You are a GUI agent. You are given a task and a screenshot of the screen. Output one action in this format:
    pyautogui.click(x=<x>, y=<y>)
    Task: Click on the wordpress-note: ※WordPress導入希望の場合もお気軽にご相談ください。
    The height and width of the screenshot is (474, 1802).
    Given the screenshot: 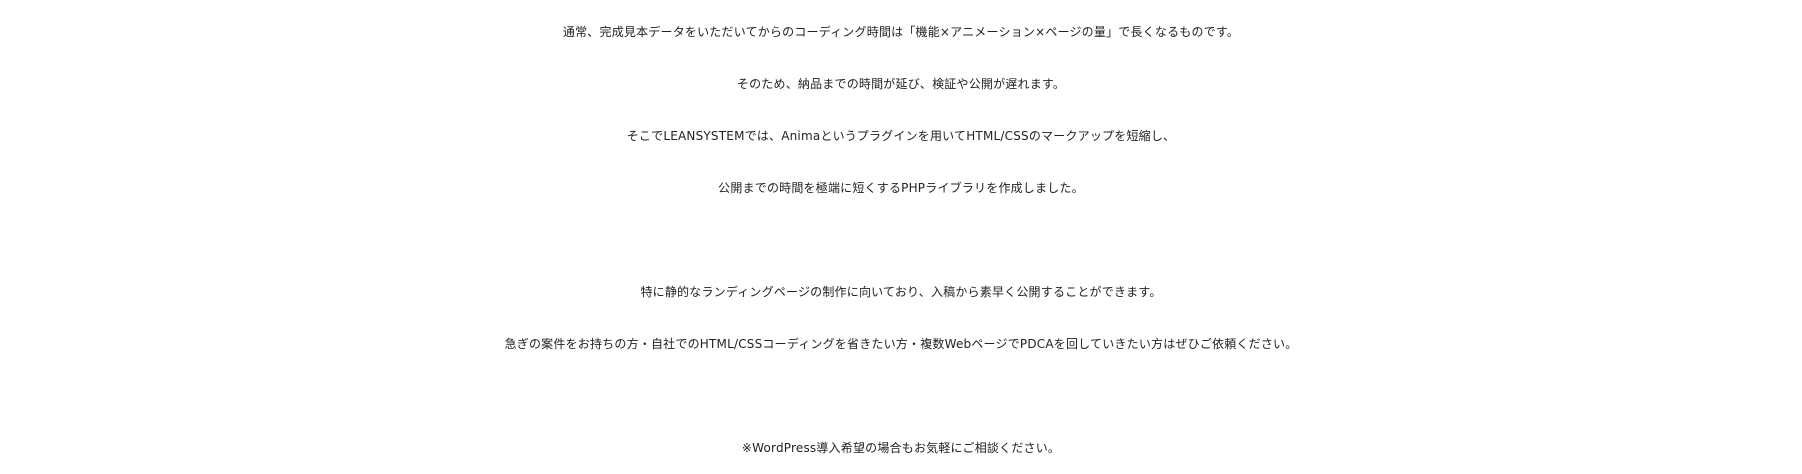 What is the action you would take?
    pyautogui.click(x=901, y=448)
    